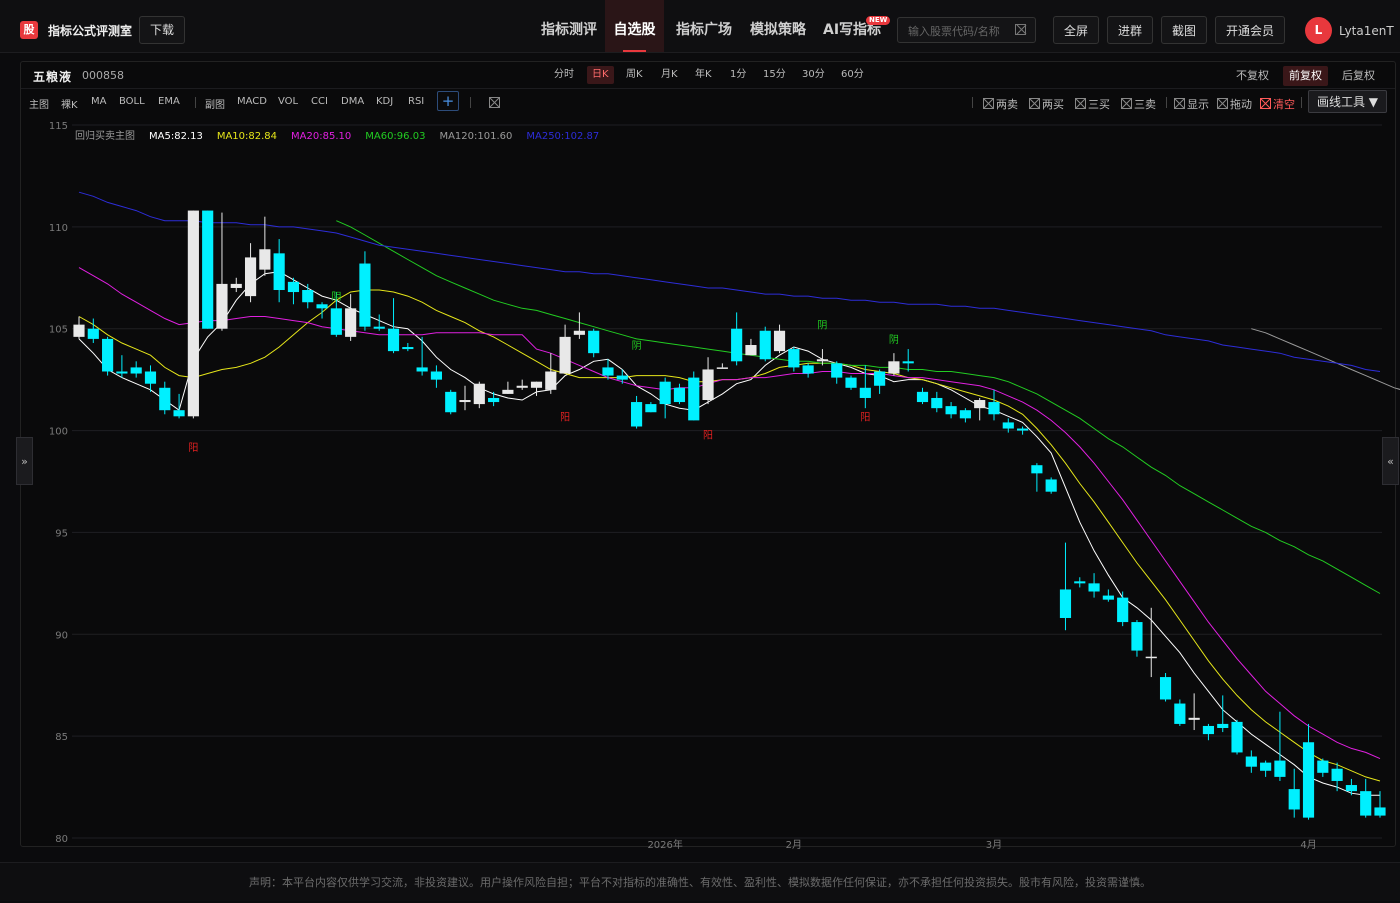 The image size is (1400, 903). I want to click on legend-entry: MA250:102.87, so click(562, 136).